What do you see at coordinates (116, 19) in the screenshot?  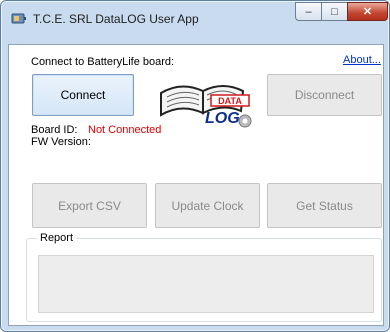 I see `window-title: T.C.E. SRL DataLOG User App` at bounding box center [116, 19].